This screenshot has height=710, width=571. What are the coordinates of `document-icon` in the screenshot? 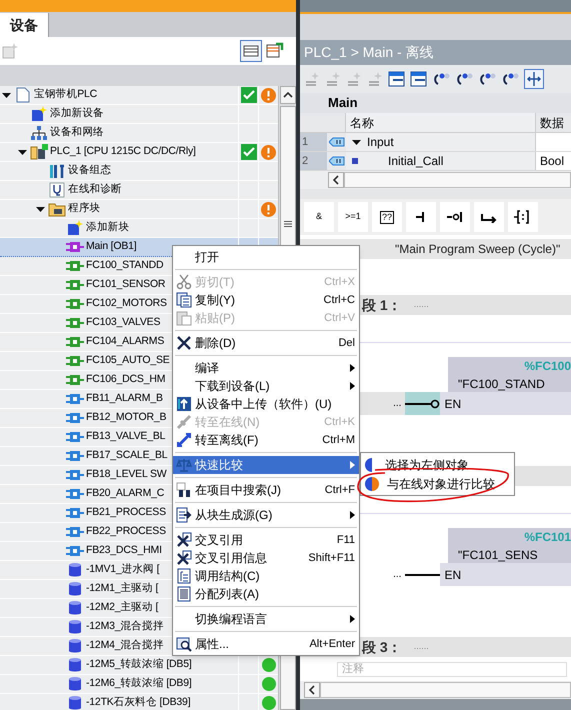 It's located at (23, 95).